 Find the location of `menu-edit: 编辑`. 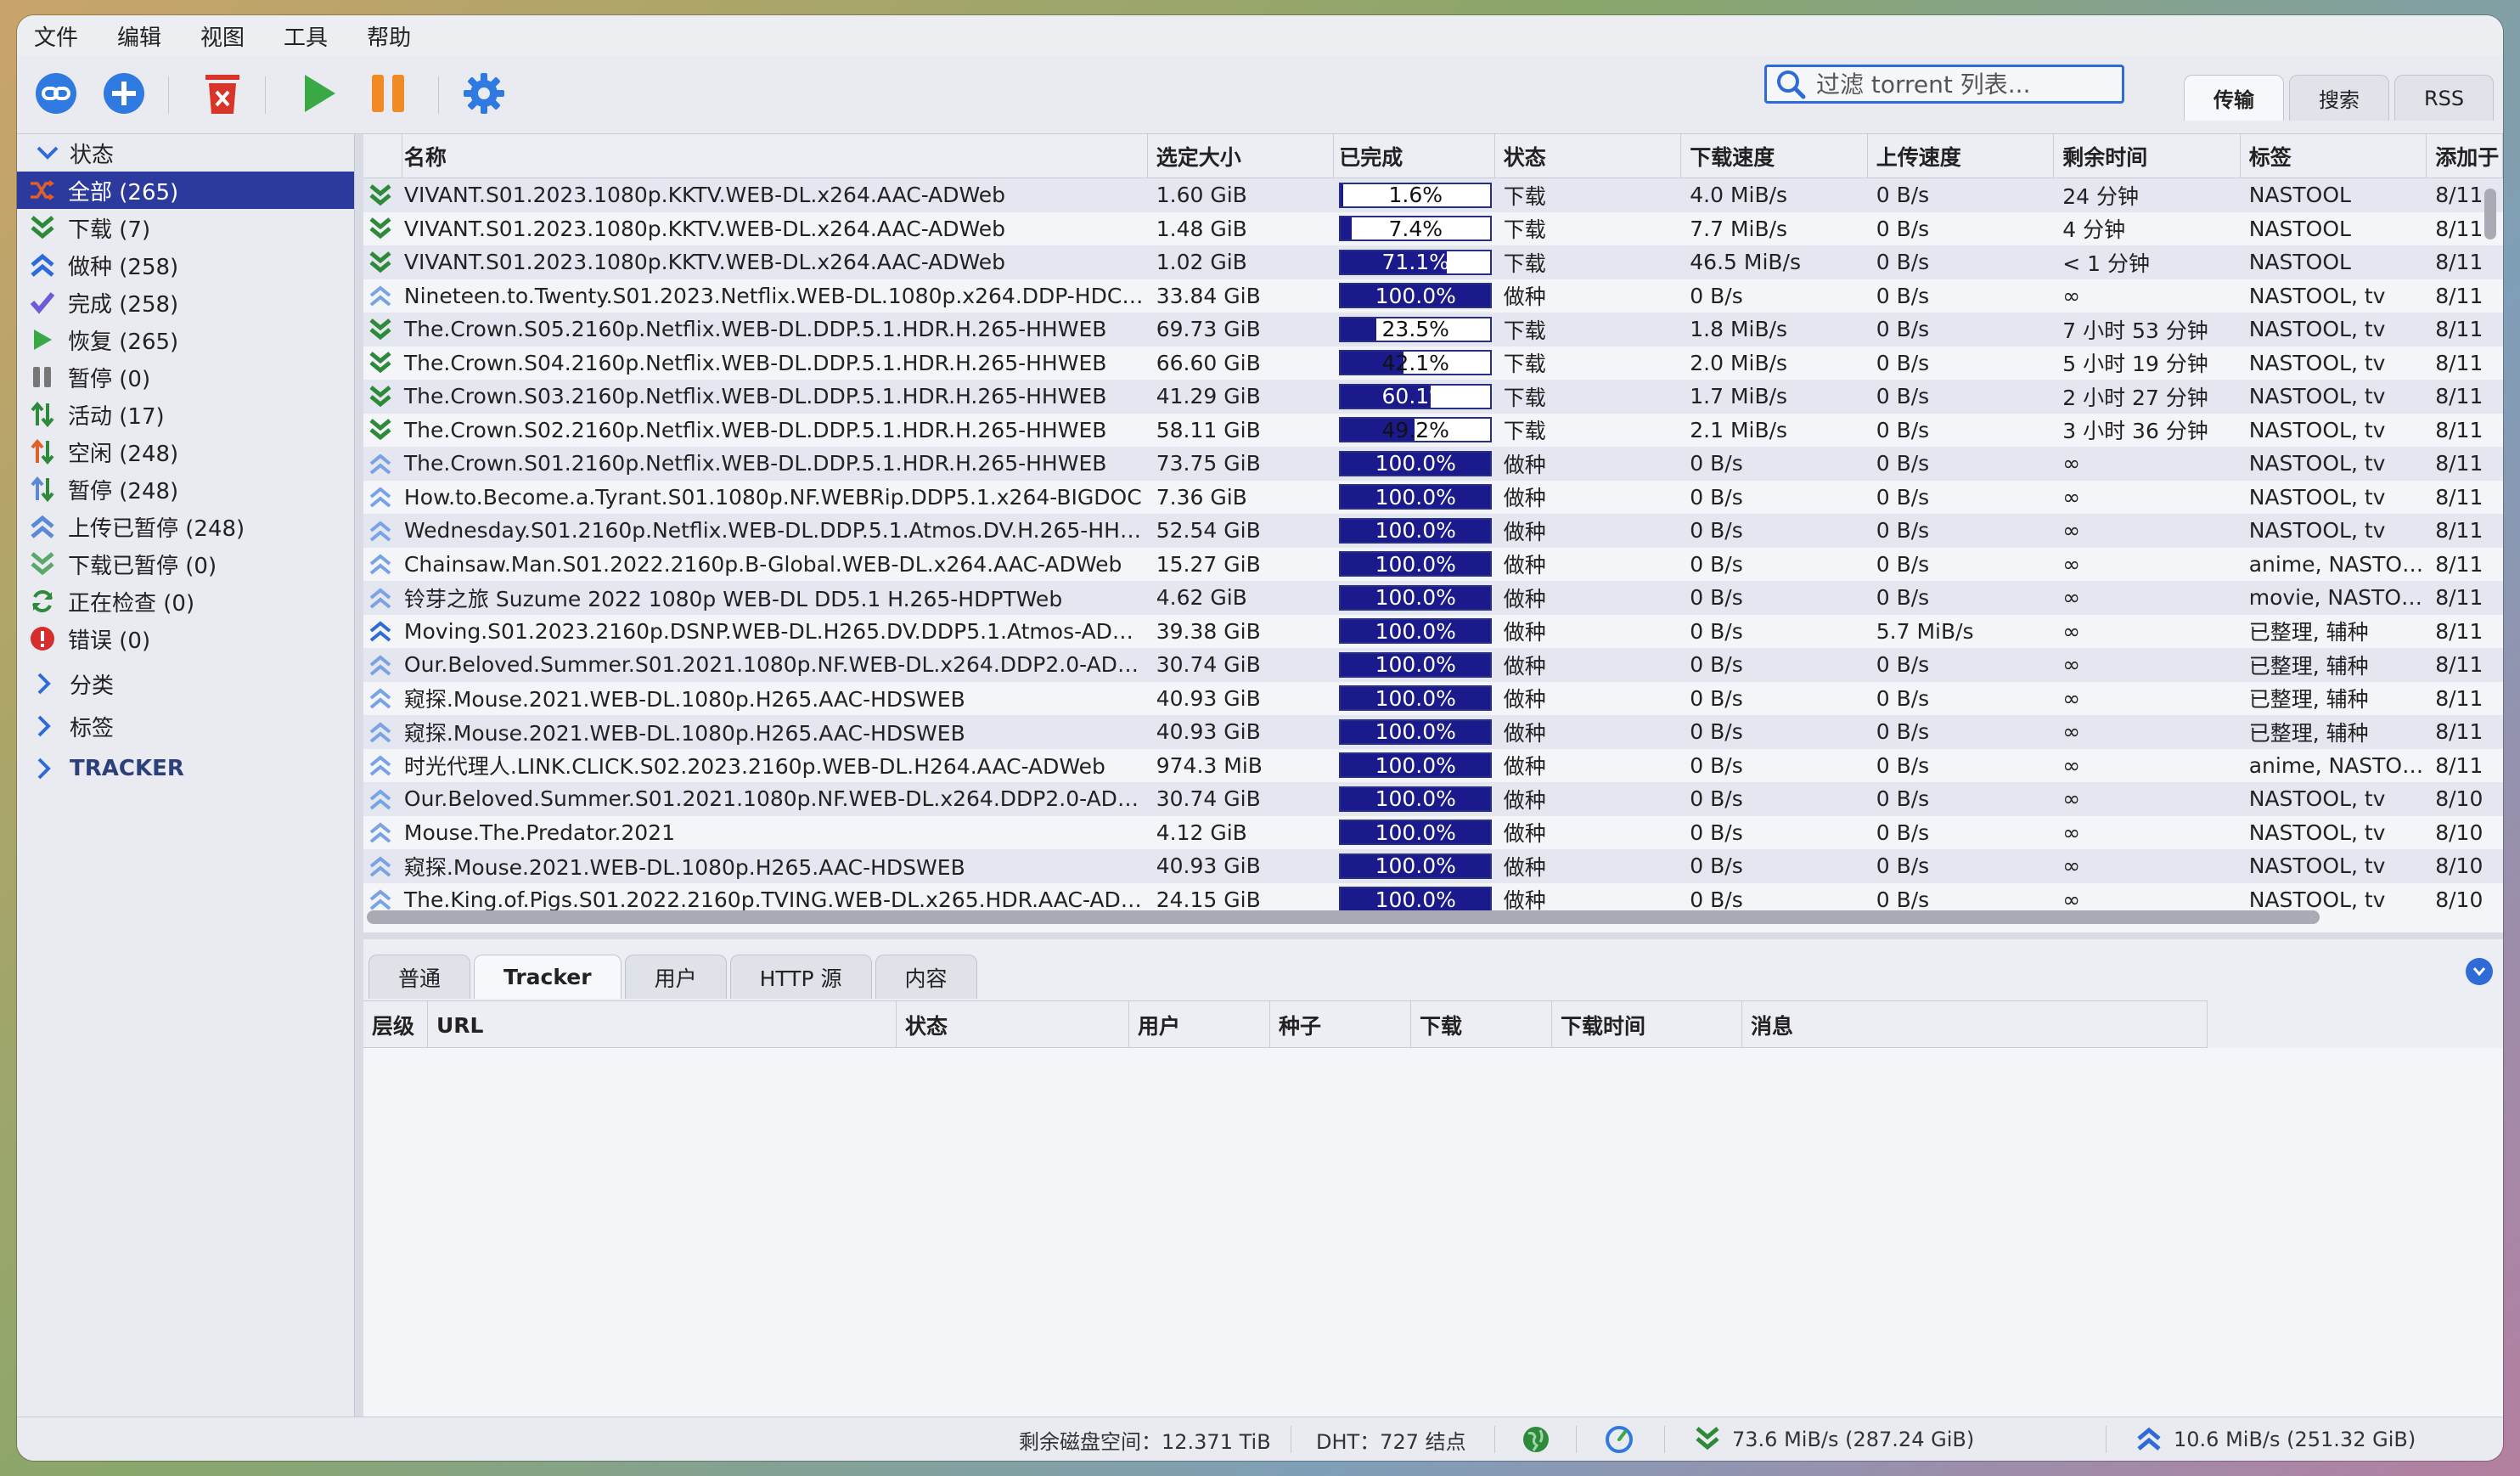

menu-edit: 编辑 is located at coordinates (139, 36).